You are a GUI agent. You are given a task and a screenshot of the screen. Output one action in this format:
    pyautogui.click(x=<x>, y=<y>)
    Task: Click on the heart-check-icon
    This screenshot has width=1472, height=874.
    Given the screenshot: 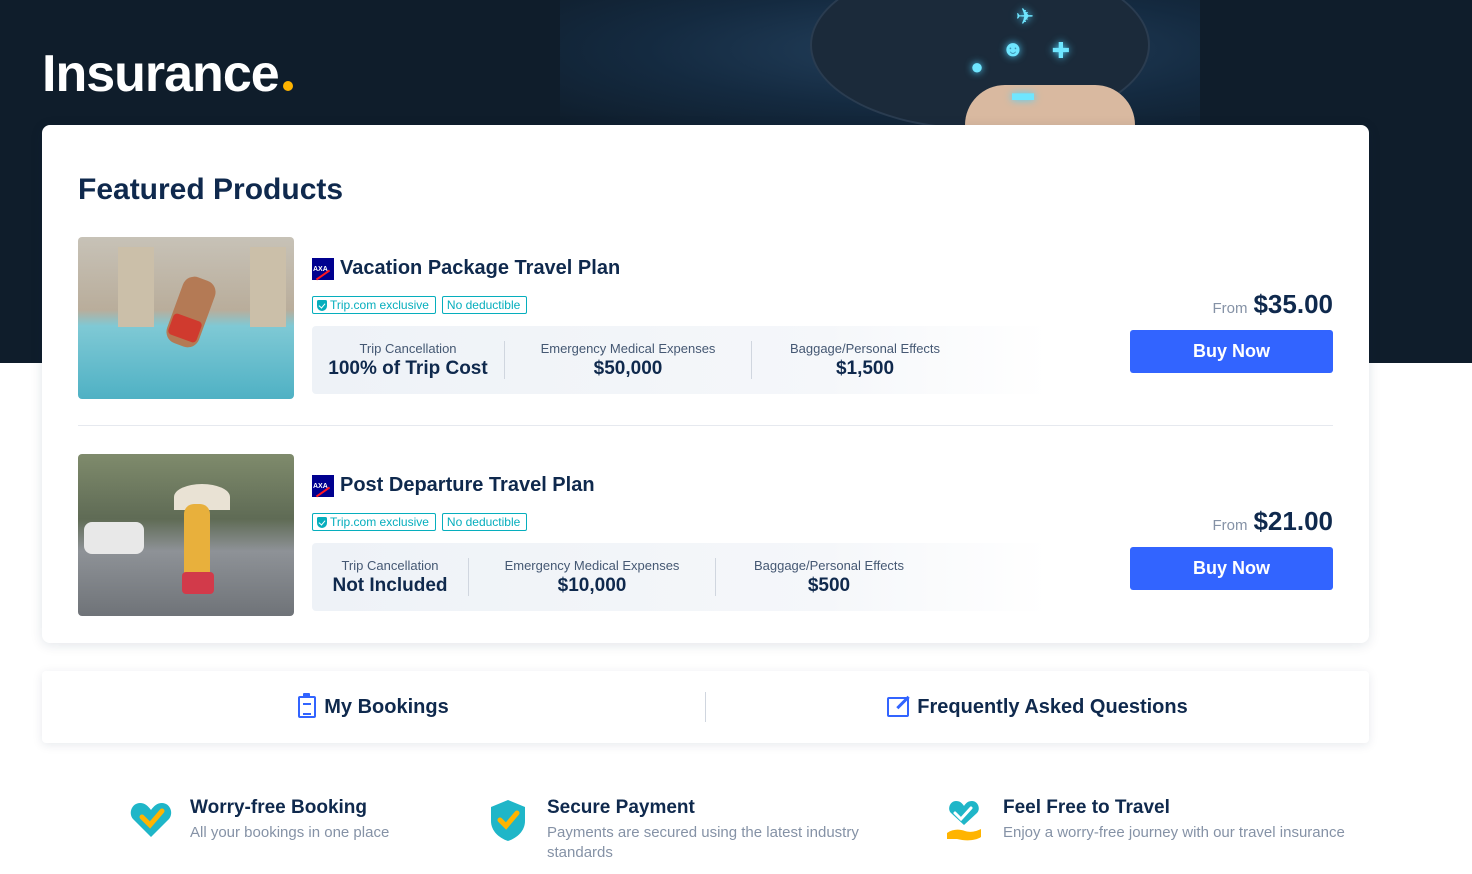 What is the action you would take?
    pyautogui.click(x=151, y=820)
    